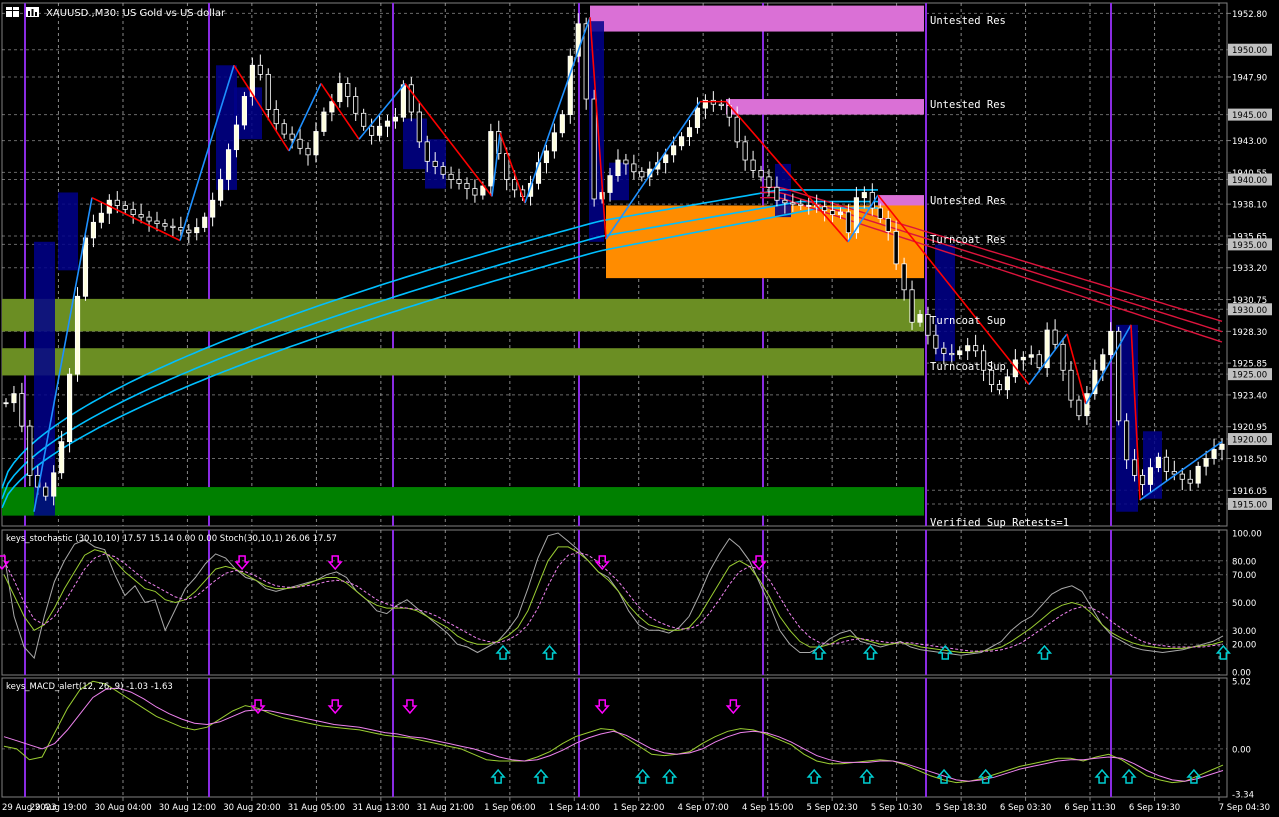 This screenshot has width=1279, height=817. Describe the element at coordinates (89, 687) in the screenshot. I see `indicator-label: keys_MACD_alert(12, 26, 9) -1.03 -1.63` at that location.